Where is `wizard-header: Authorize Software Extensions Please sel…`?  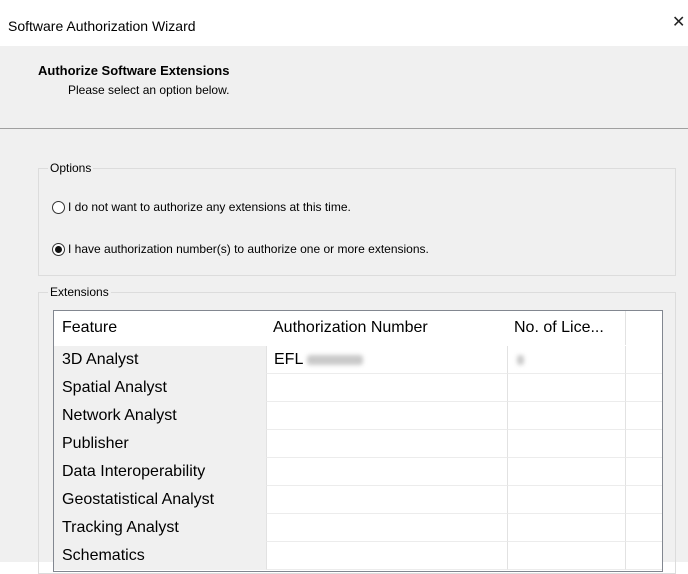 wizard-header: Authorize Software Extensions Please sel… is located at coordinates (344, 87).